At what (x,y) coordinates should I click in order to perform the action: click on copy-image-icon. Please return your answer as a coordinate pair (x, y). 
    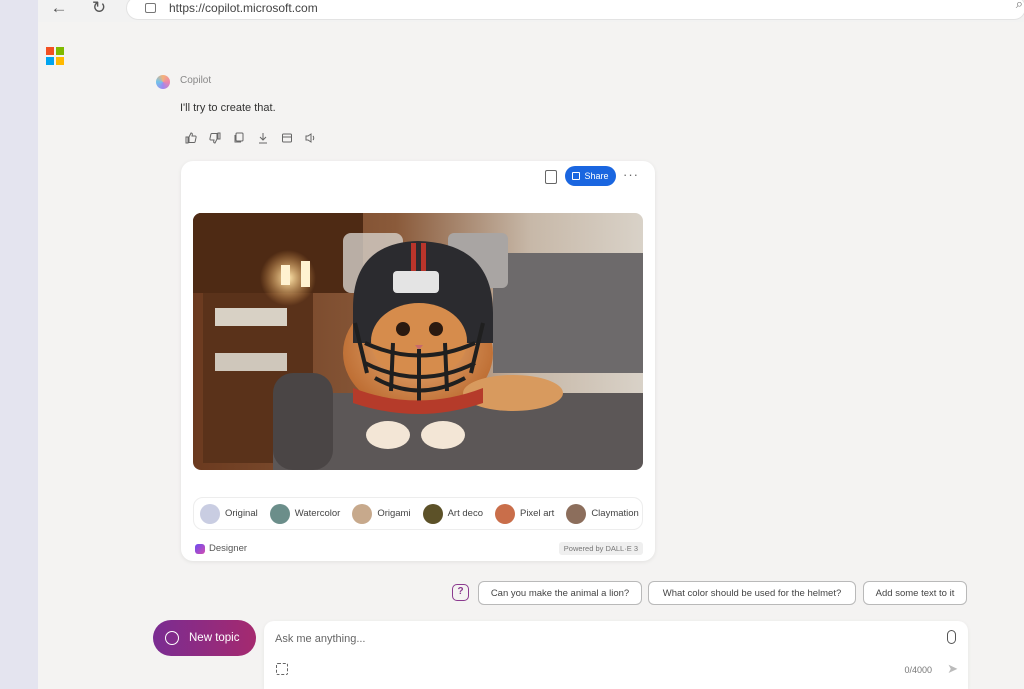
    Looking at the image, I should click on (551, 177).